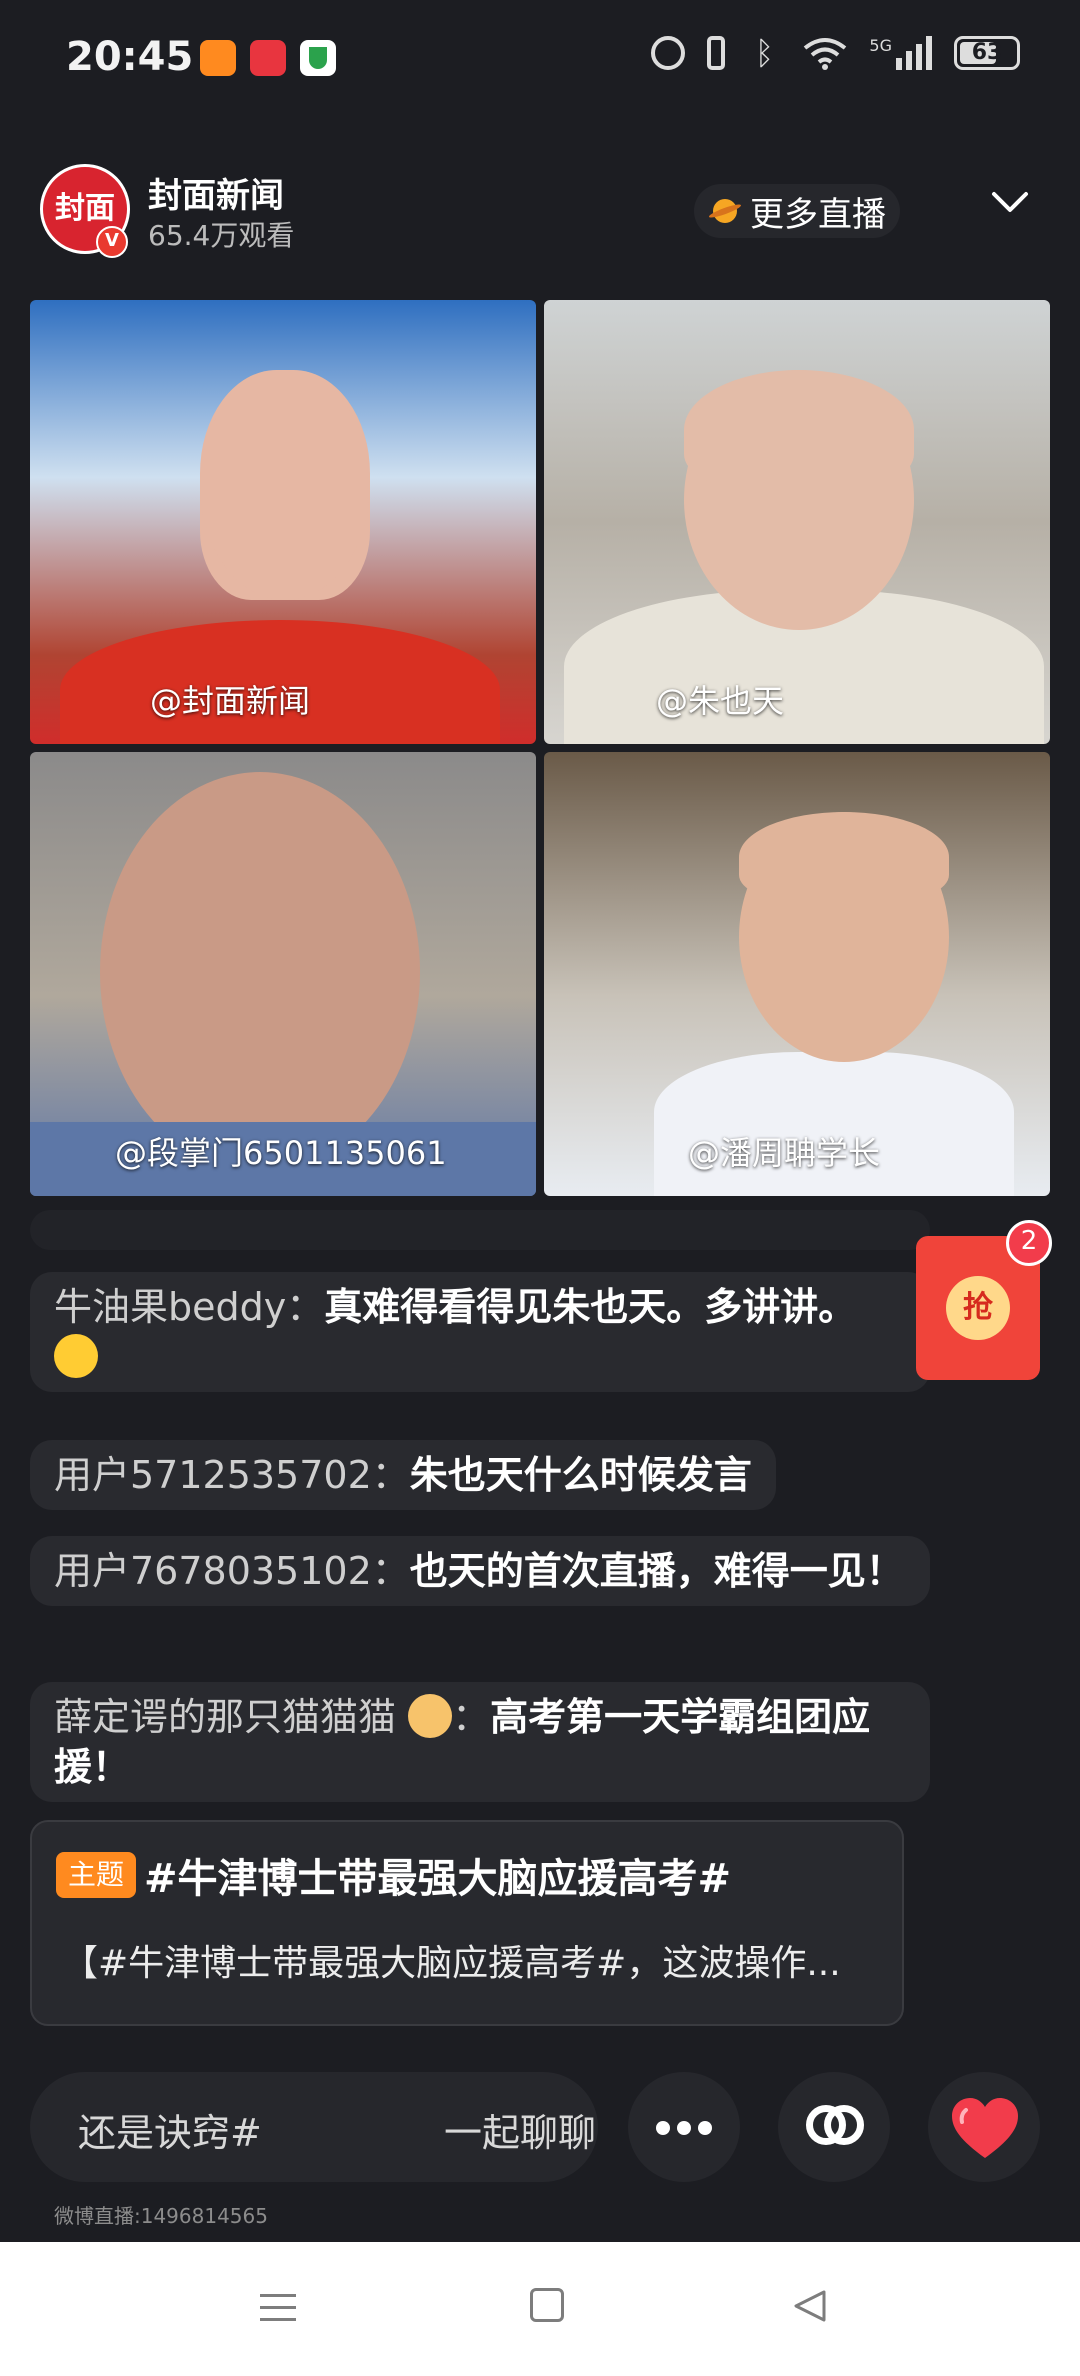 Image resolution: width=1080 pixels, height=2376 pixels. I want to click on status-icons: ᛒ 5G 63, so click(835, 53).